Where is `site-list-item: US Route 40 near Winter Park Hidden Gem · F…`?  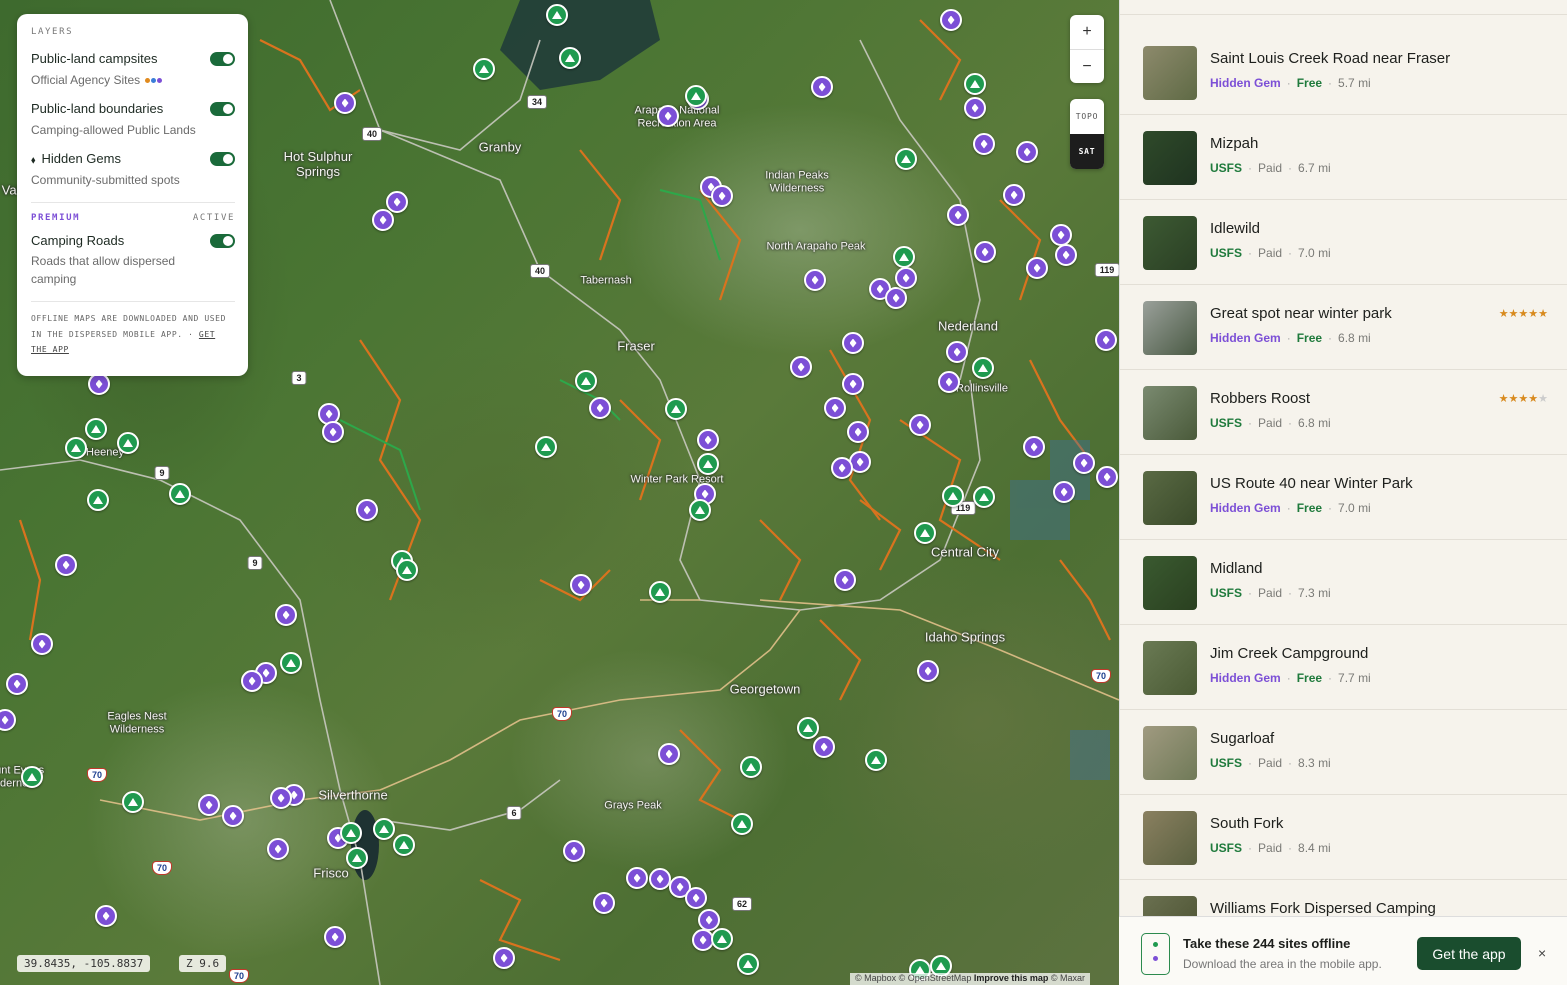 site-list-item: US Route 40 near Winter Park Hidden Gem · F… is located at coordinates (1343, 497).